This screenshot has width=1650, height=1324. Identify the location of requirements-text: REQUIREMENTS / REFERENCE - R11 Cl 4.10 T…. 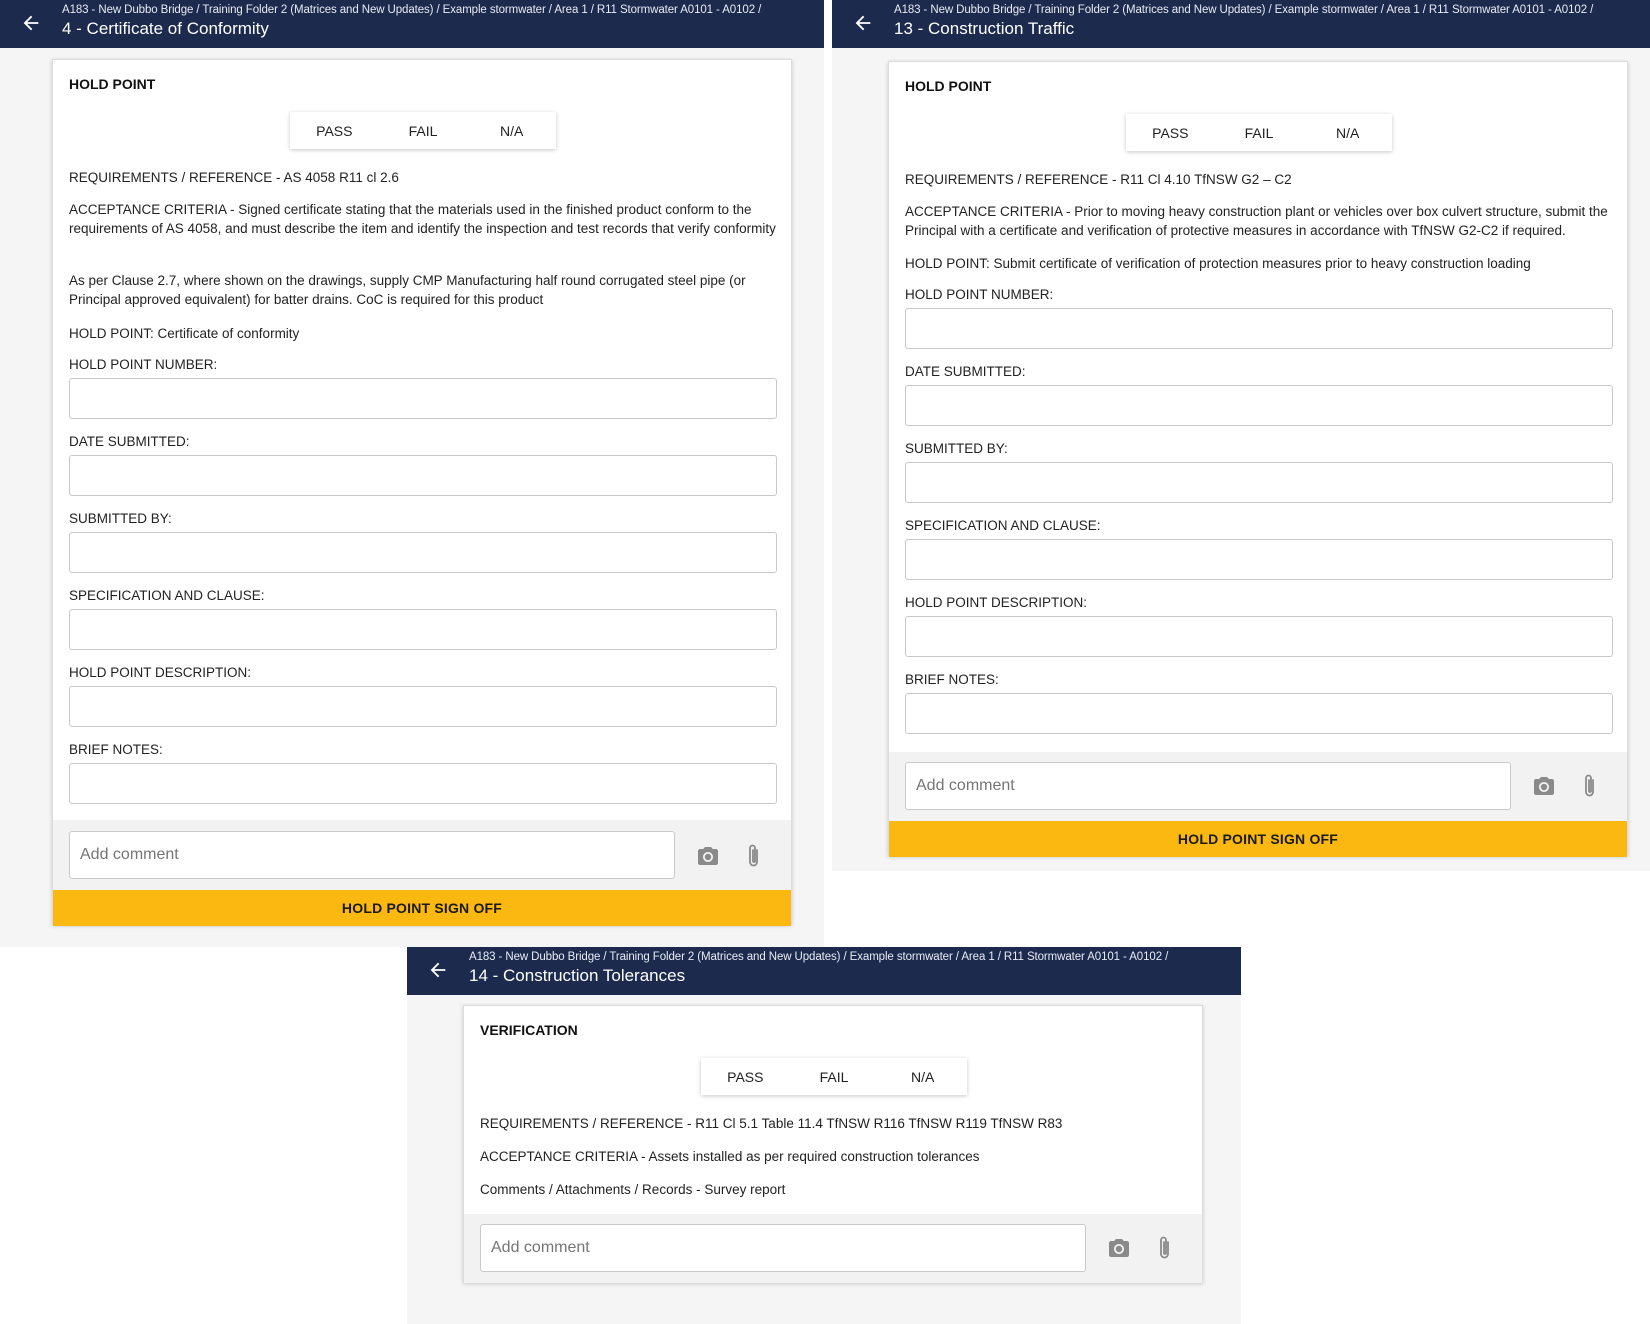
(1098, 179).